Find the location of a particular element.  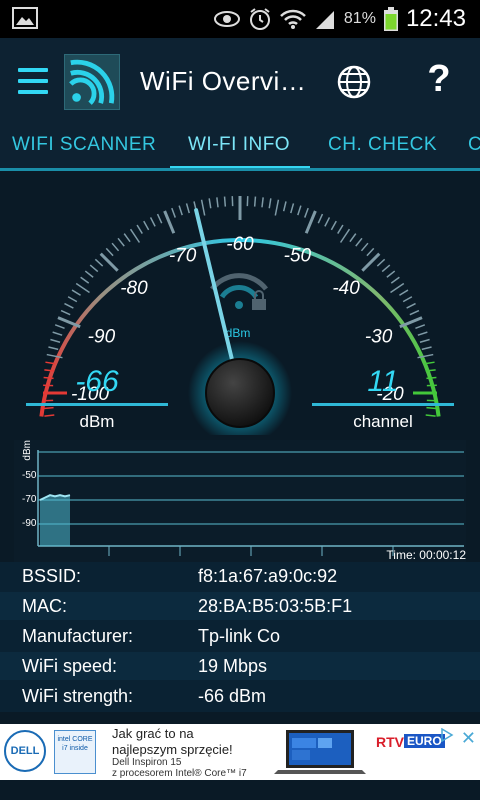

tab-wifi-info: WI-FI INFO is located at coordinates (239, 145).